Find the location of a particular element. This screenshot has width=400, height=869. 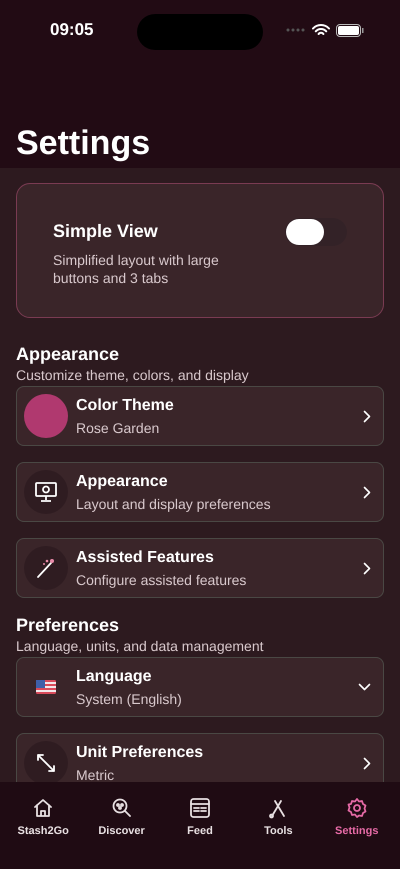

row-title: Unit Preferences is located at coordinates (140, 752).